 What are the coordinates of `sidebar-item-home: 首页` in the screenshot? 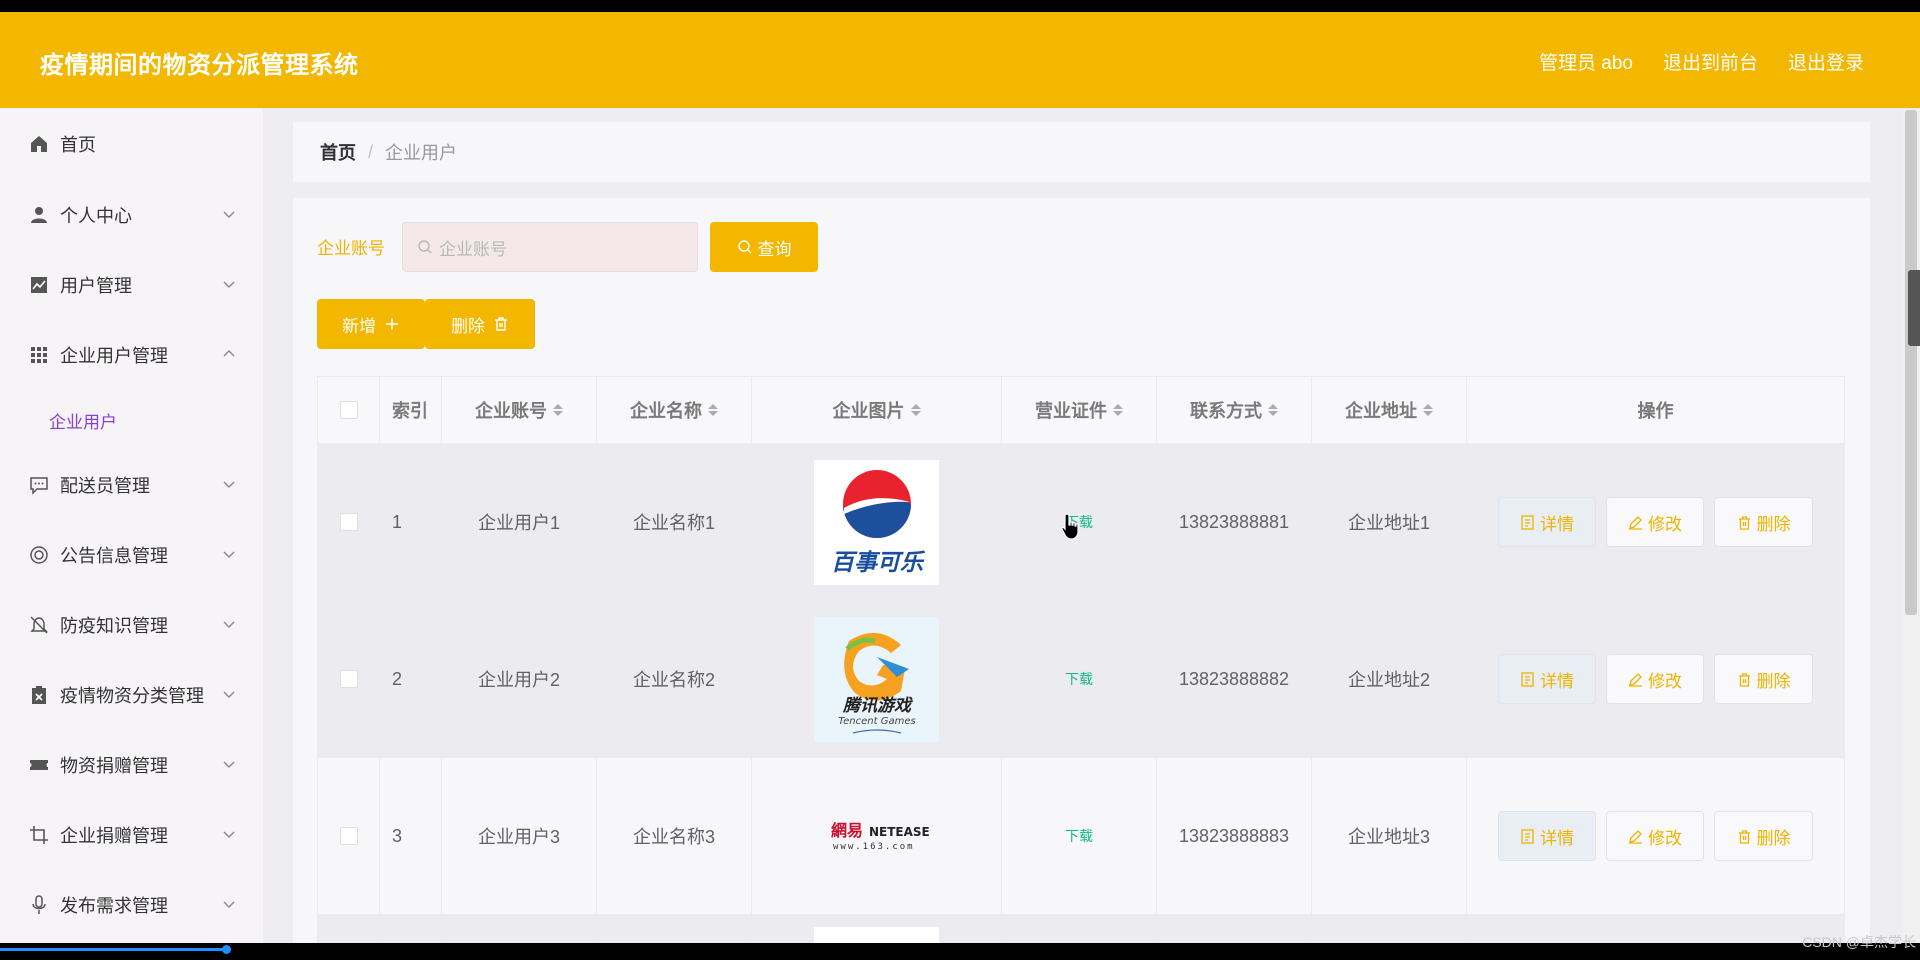 It's located at (131, 144).